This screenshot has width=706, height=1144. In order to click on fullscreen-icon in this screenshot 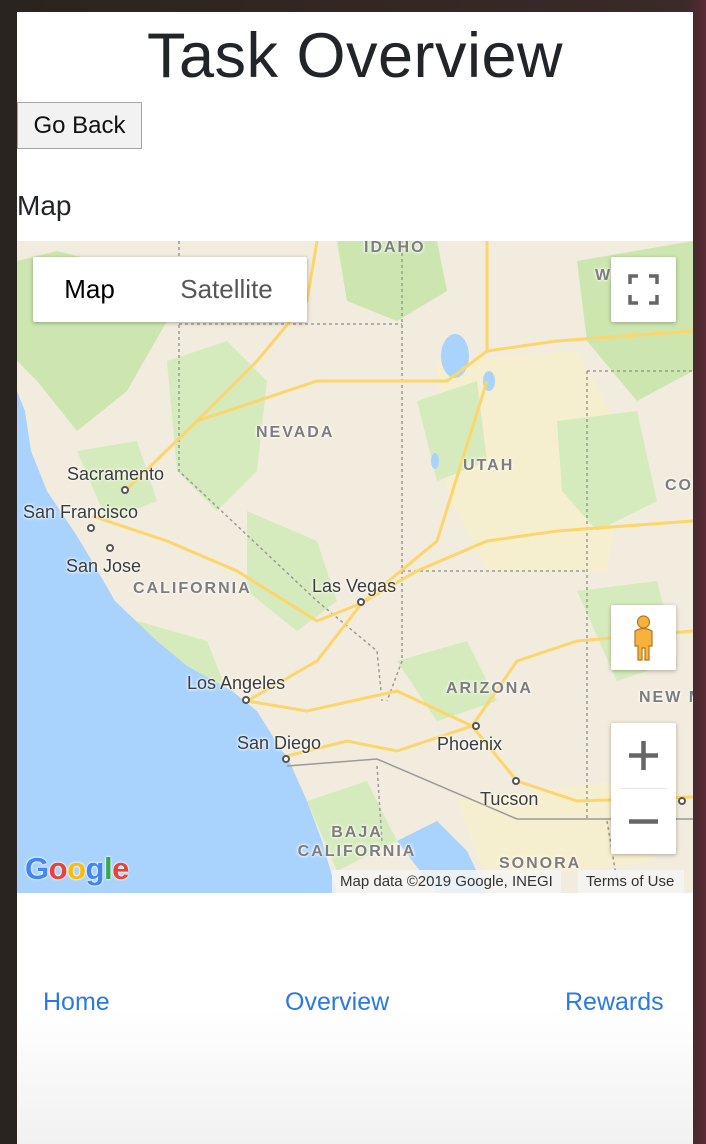, I will do `click(643, 289)`.